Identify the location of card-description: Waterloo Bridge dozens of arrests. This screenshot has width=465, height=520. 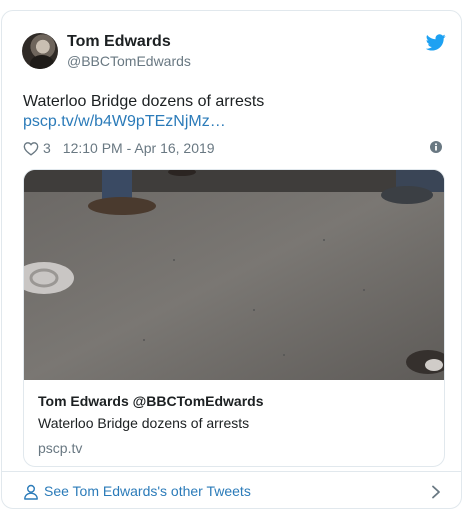
(144, 423).